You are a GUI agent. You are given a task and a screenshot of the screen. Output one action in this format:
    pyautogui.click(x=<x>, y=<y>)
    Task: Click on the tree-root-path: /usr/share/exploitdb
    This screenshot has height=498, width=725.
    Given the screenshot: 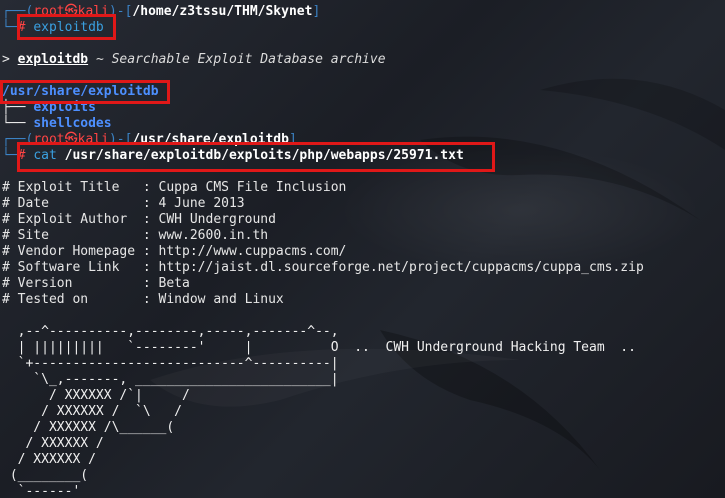 What is the action you would take?
    pyautogui.click(x=80, y=91)
    